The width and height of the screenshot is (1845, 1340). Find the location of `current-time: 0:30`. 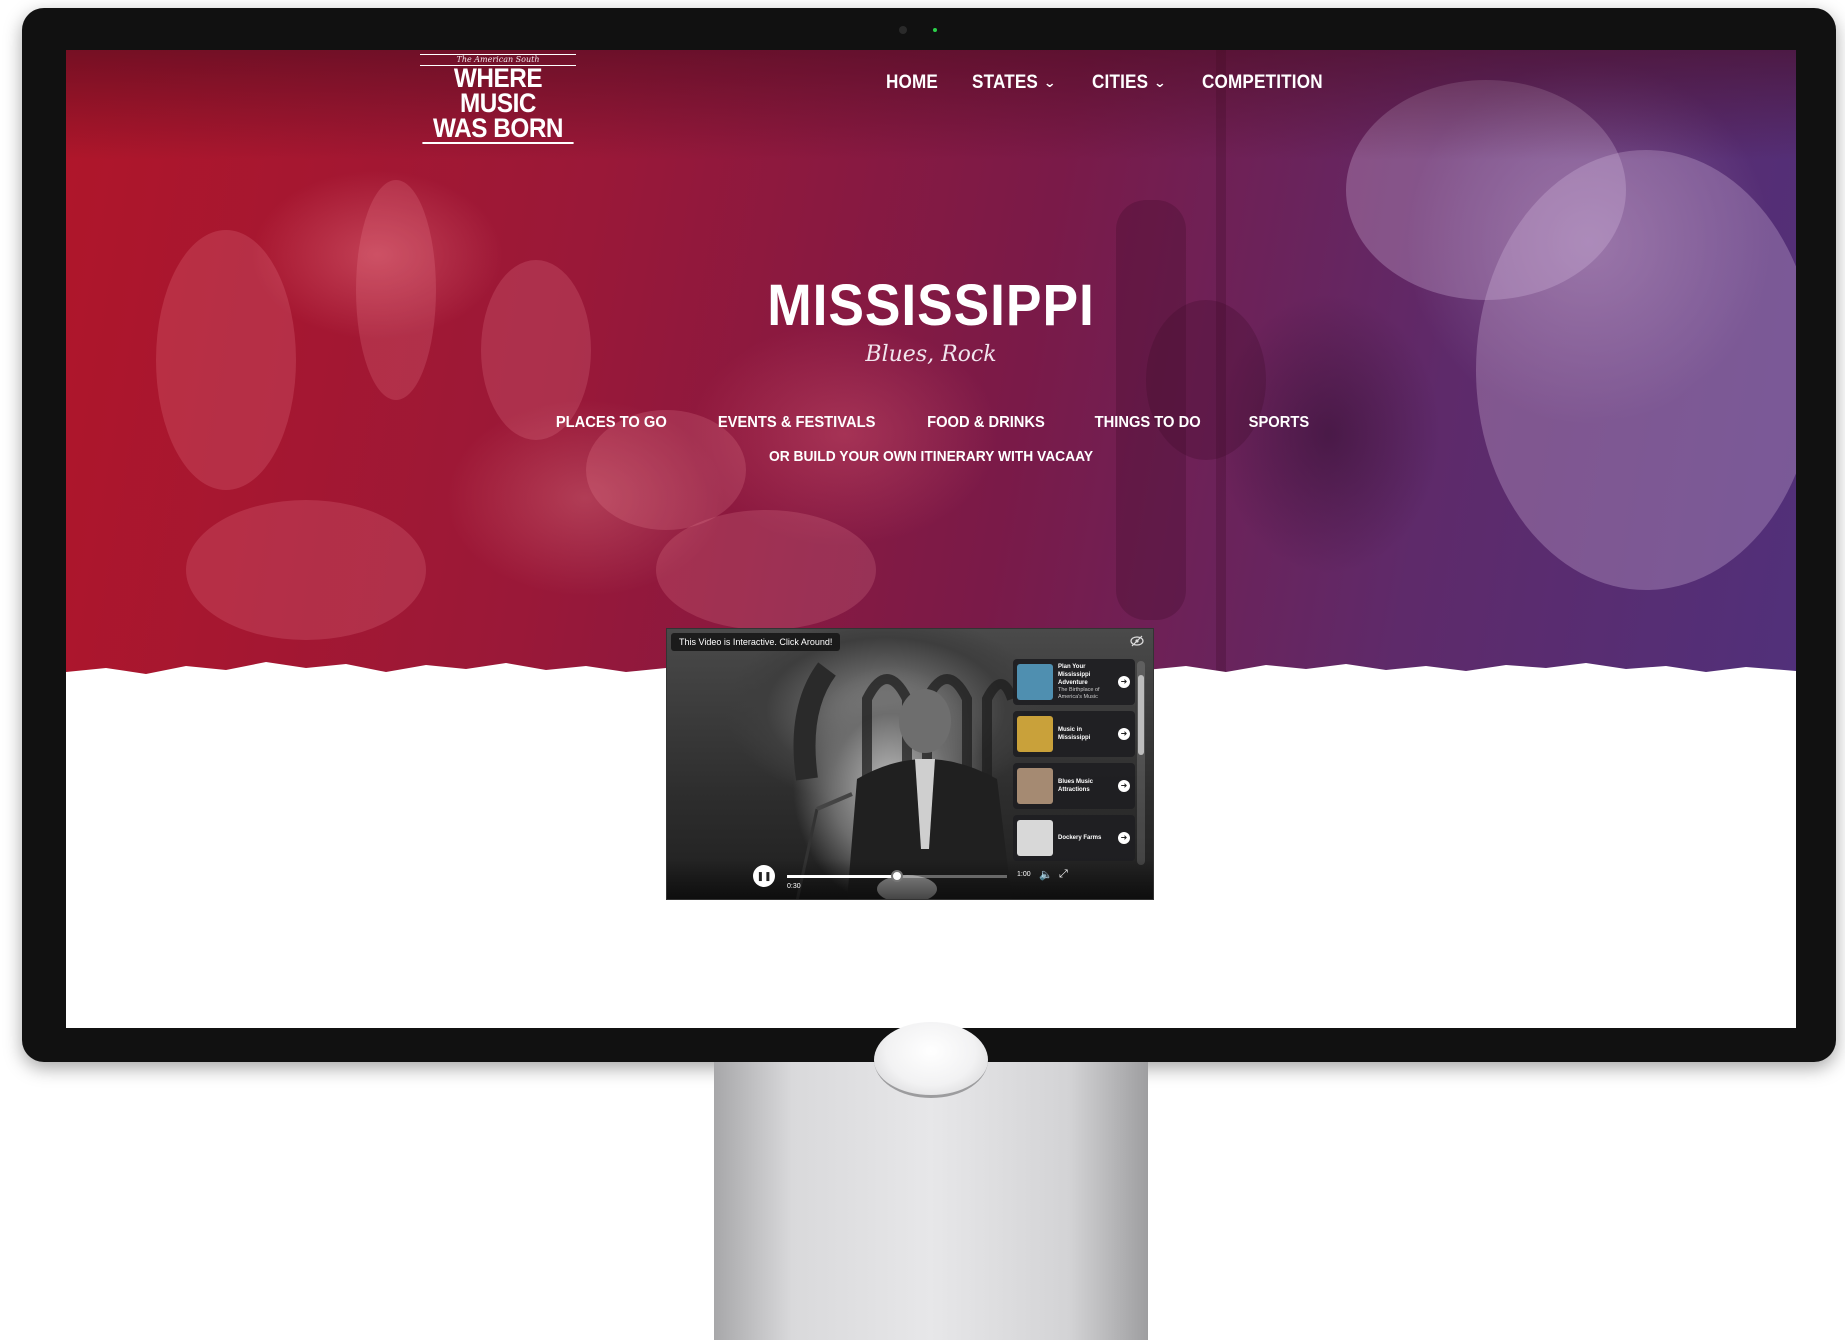

current-time: 0:30 is located at coordinates (794, 886).